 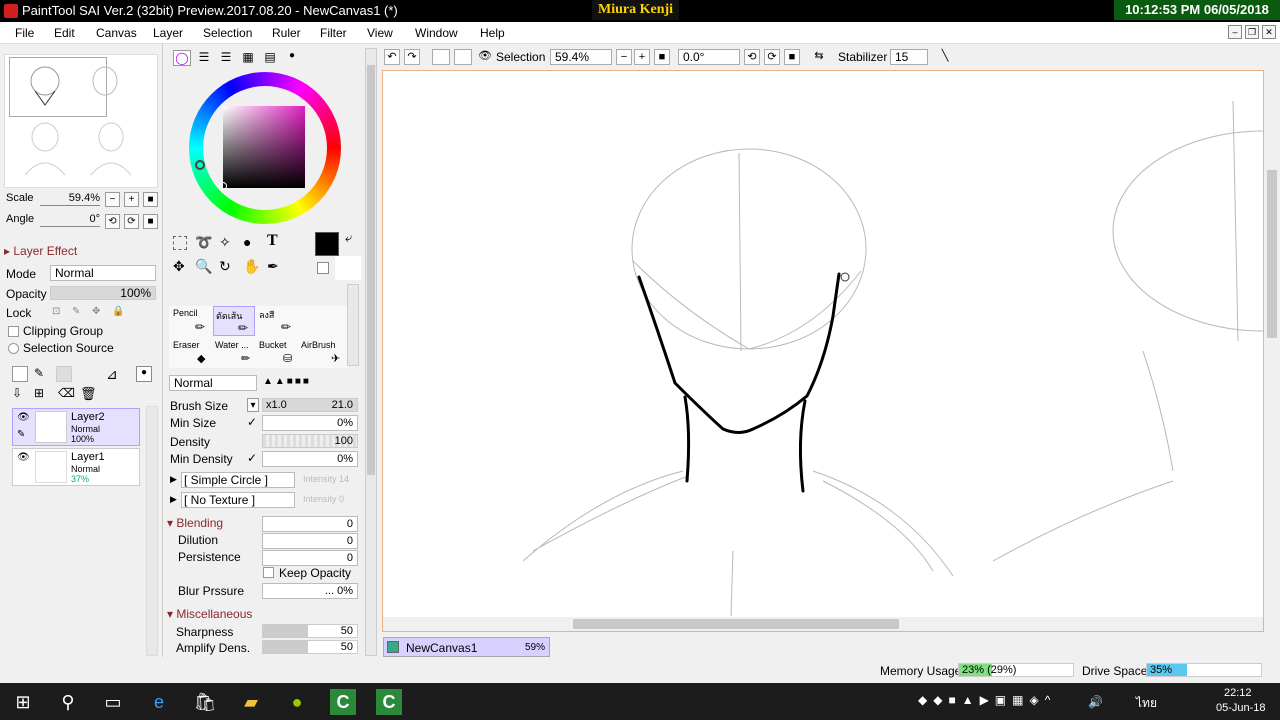 I want to click on min-size-slider: 0%, so click(x=310, y=423).